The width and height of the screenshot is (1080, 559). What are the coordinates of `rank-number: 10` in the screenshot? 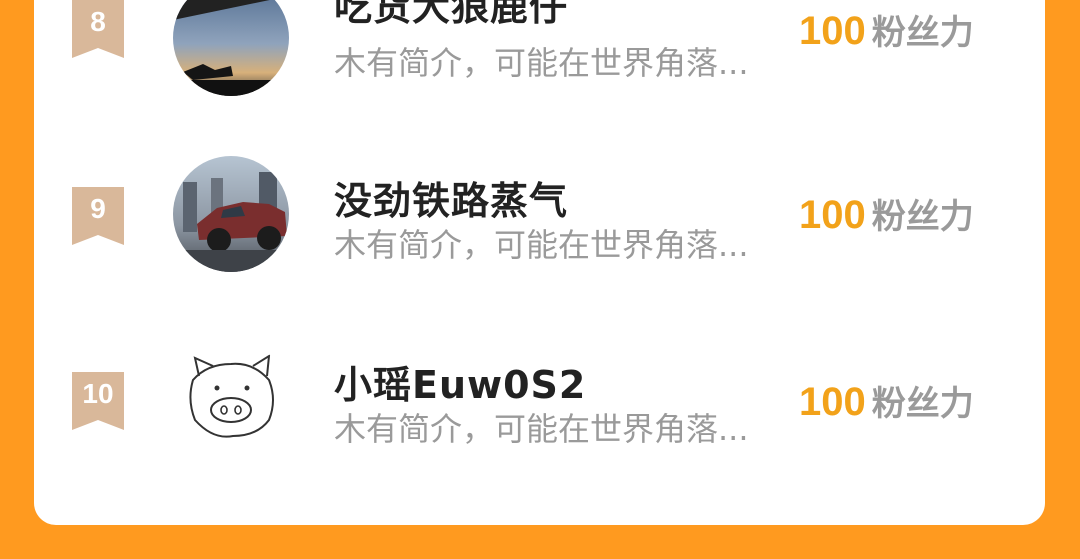 It's located at (98, 393).